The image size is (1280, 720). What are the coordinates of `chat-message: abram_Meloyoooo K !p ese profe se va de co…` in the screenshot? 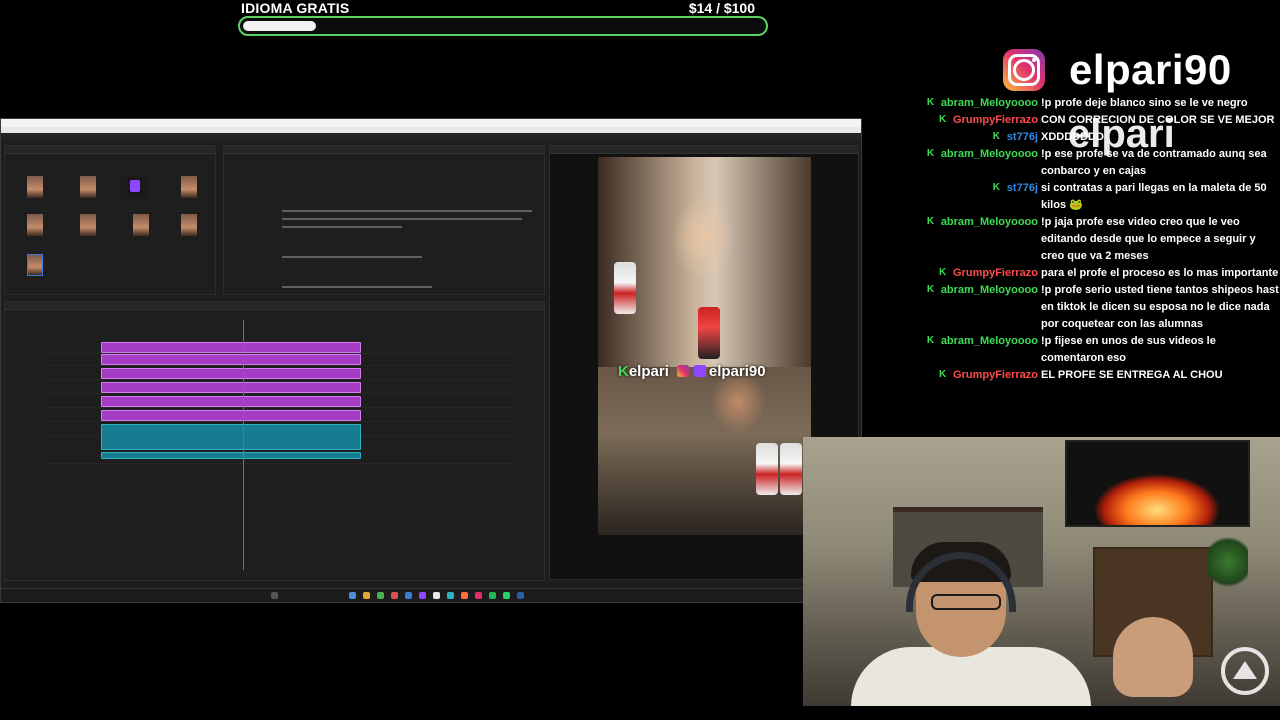 It's located at (1103, 163).